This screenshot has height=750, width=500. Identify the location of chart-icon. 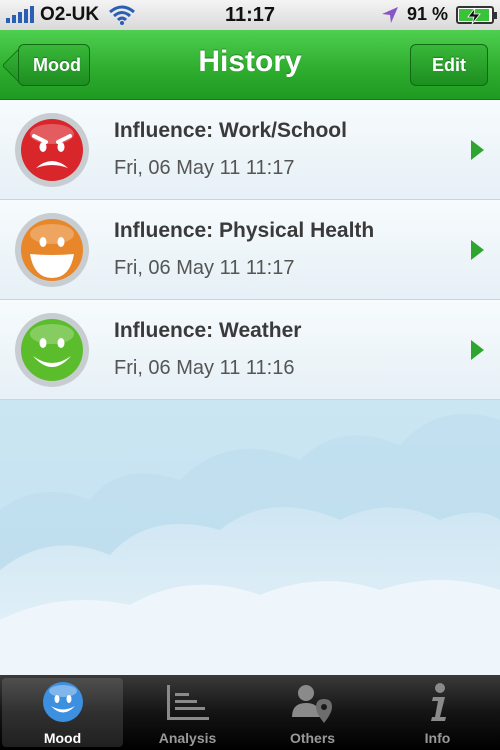
(187, 702).